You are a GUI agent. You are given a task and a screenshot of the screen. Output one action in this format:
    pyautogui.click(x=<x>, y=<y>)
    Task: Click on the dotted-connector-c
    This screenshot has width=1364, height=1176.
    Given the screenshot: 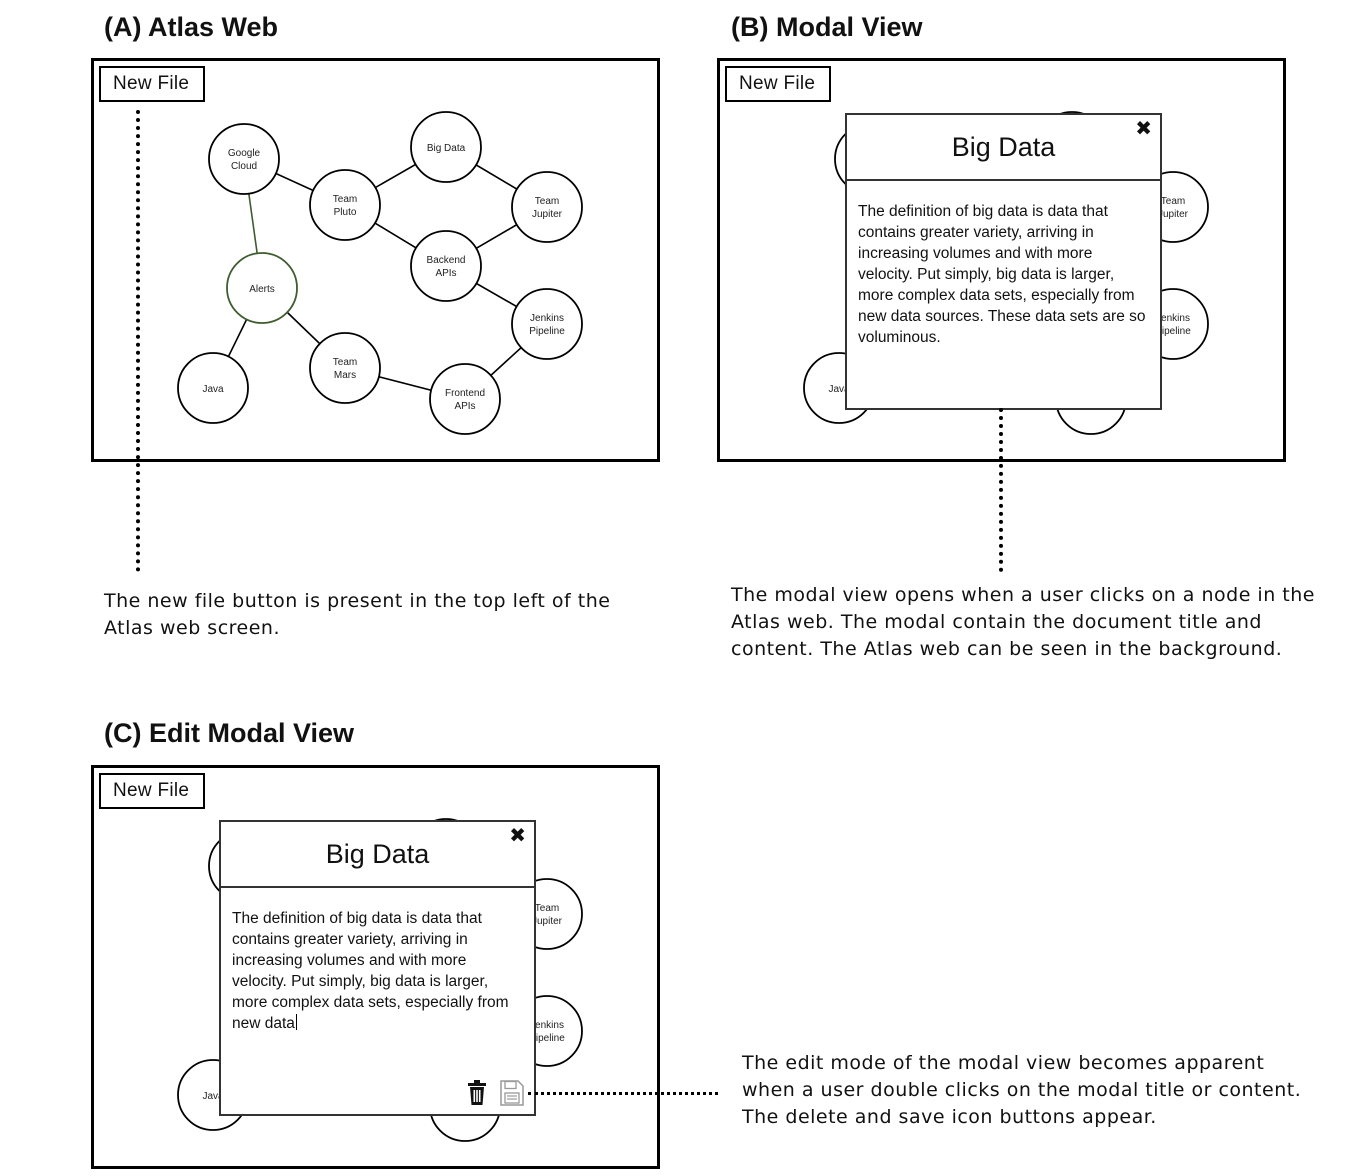 What is the action you would take?
    pyautogui.click(x=623, y=1093)
    